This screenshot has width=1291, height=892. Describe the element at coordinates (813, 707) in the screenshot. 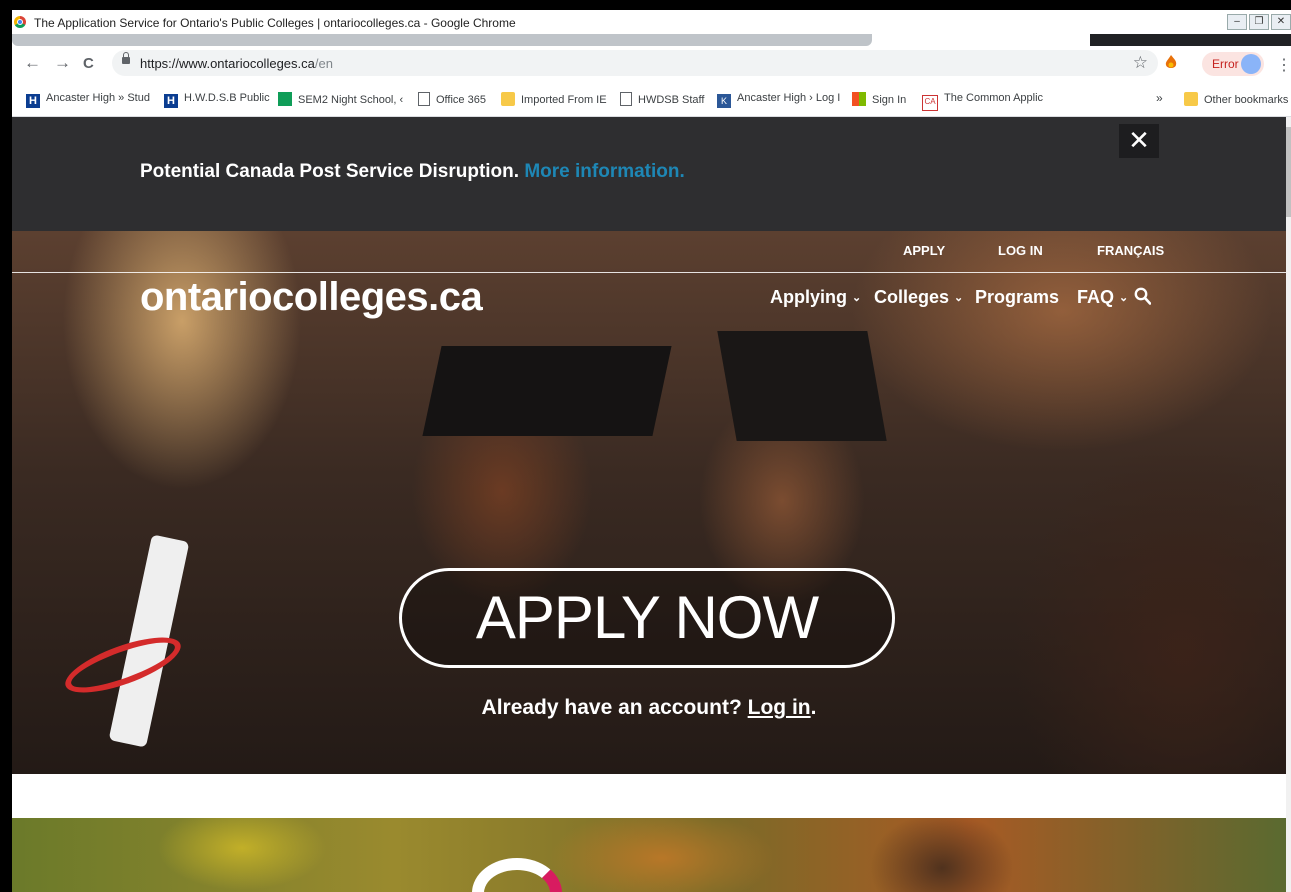

I see `account-end: .` at that location.